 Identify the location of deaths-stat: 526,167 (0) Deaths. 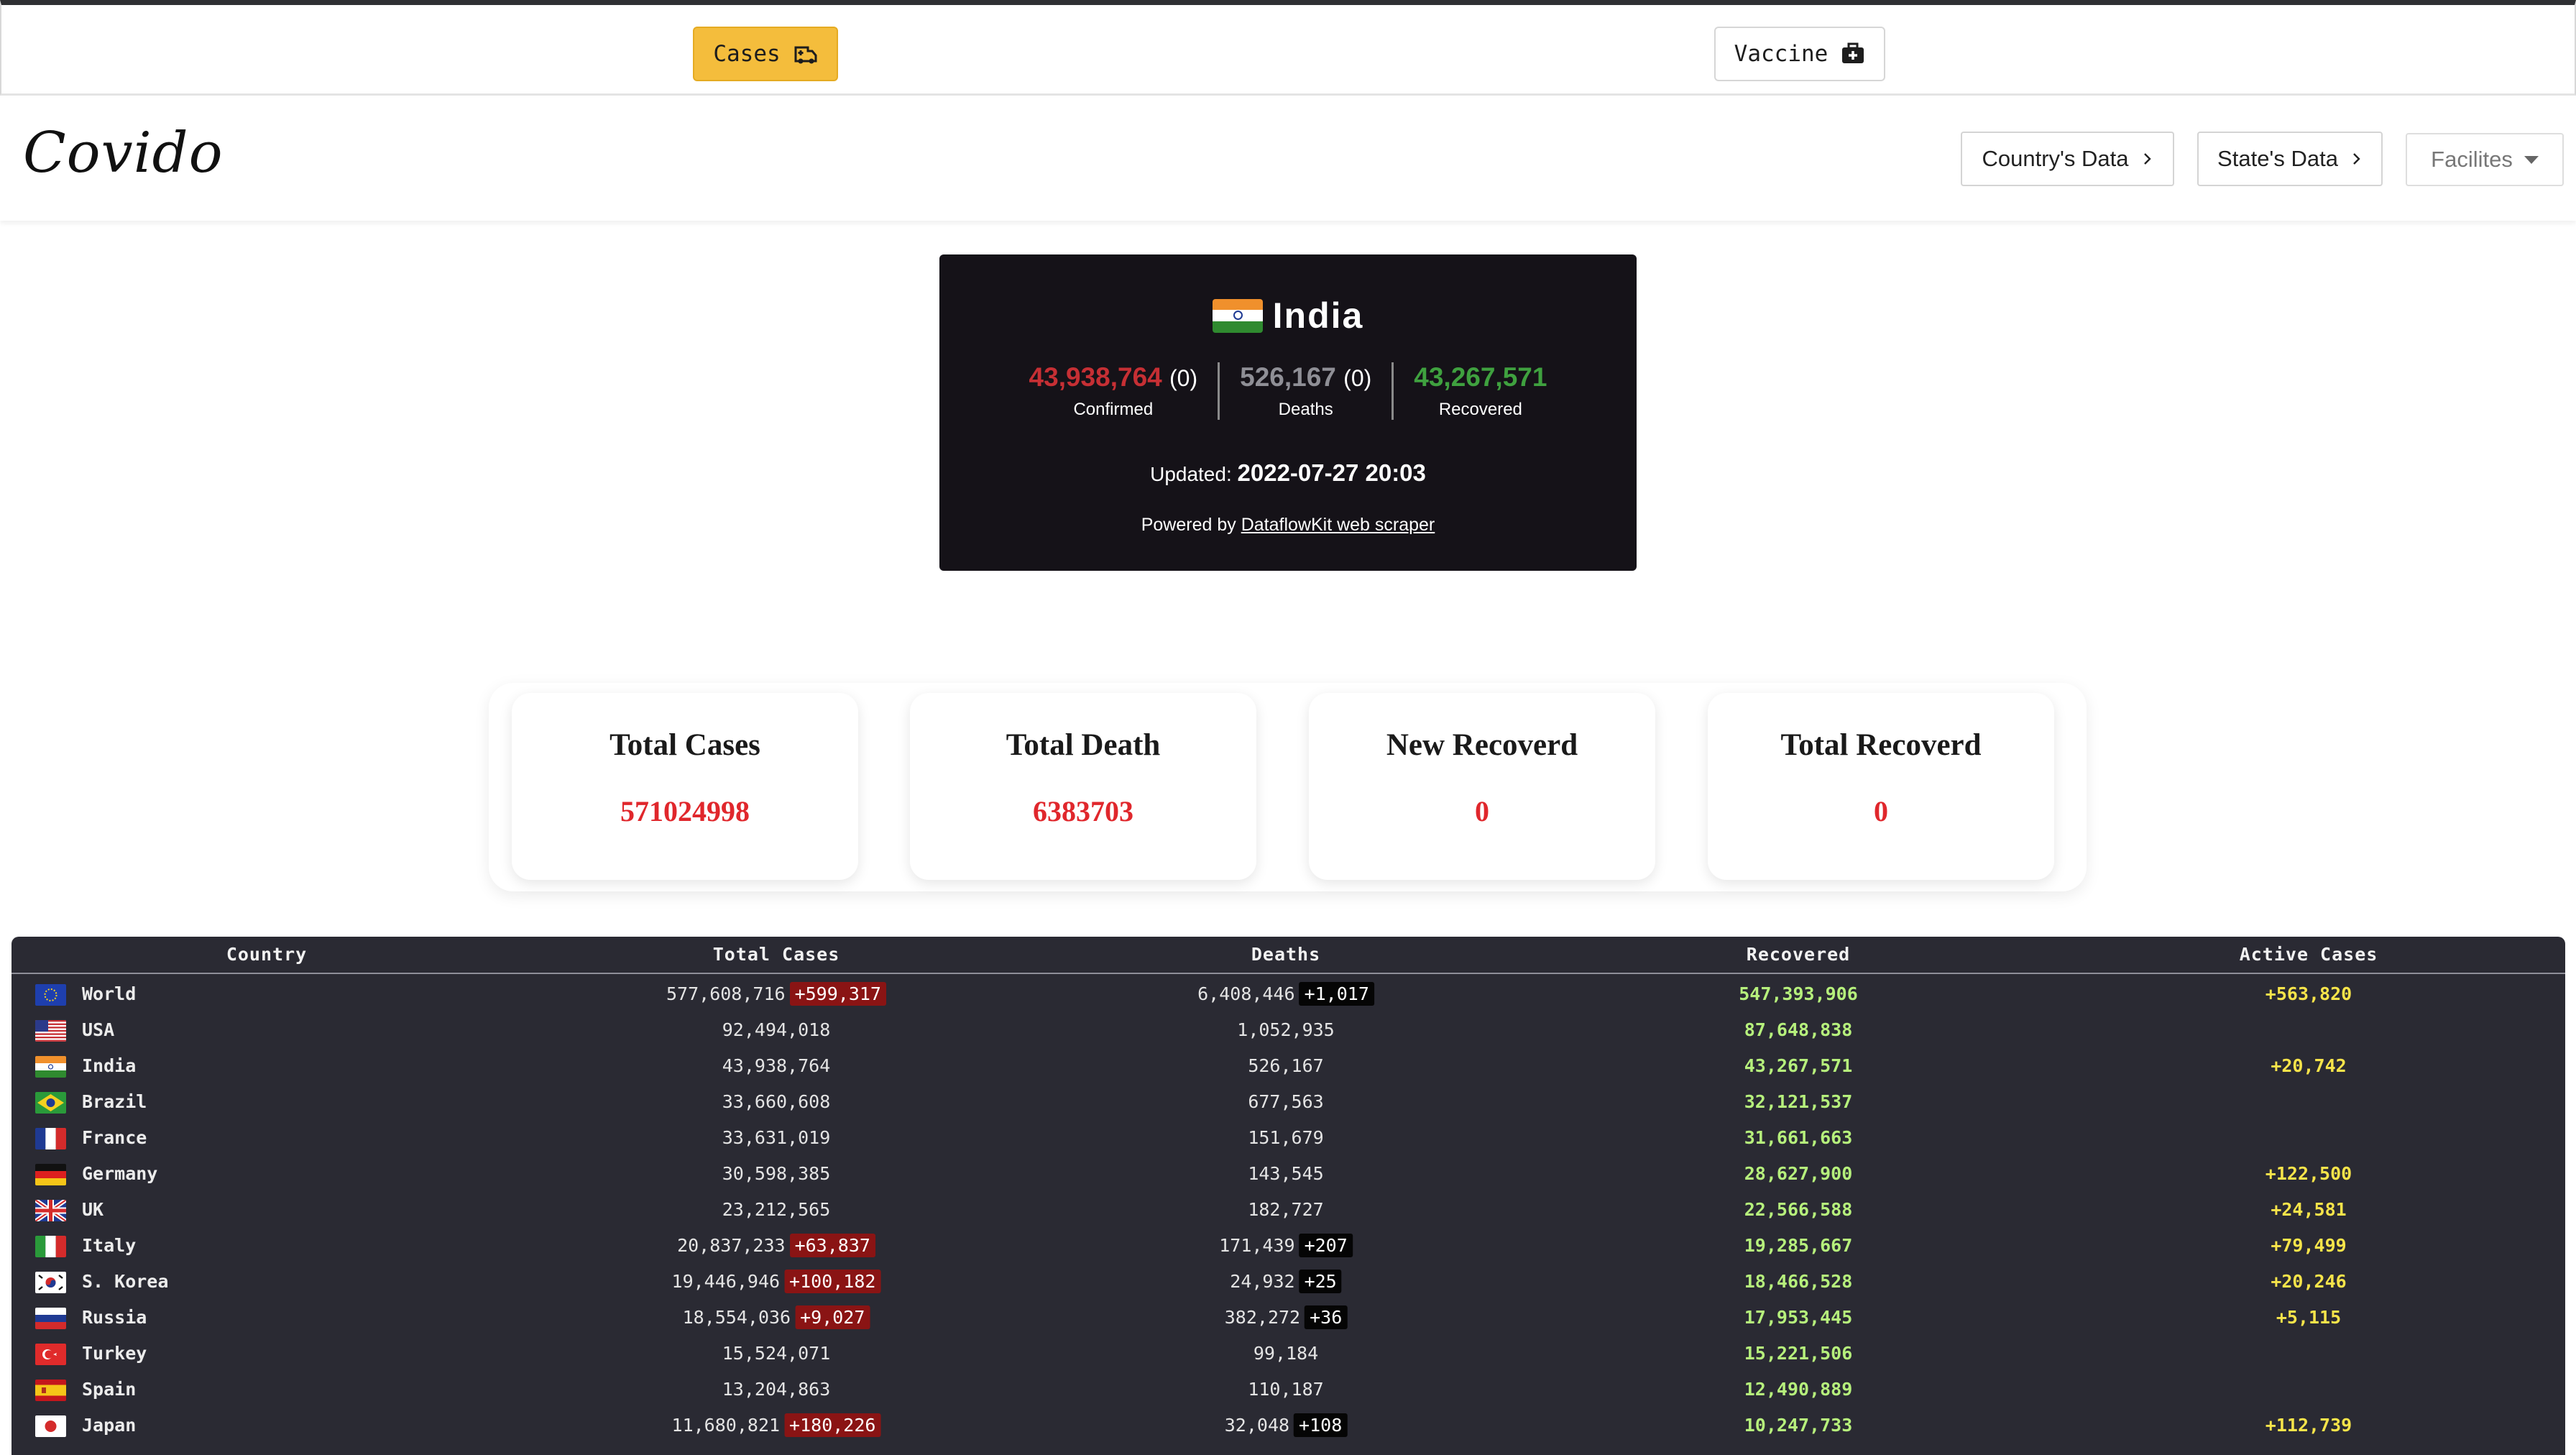
(1305, 391).